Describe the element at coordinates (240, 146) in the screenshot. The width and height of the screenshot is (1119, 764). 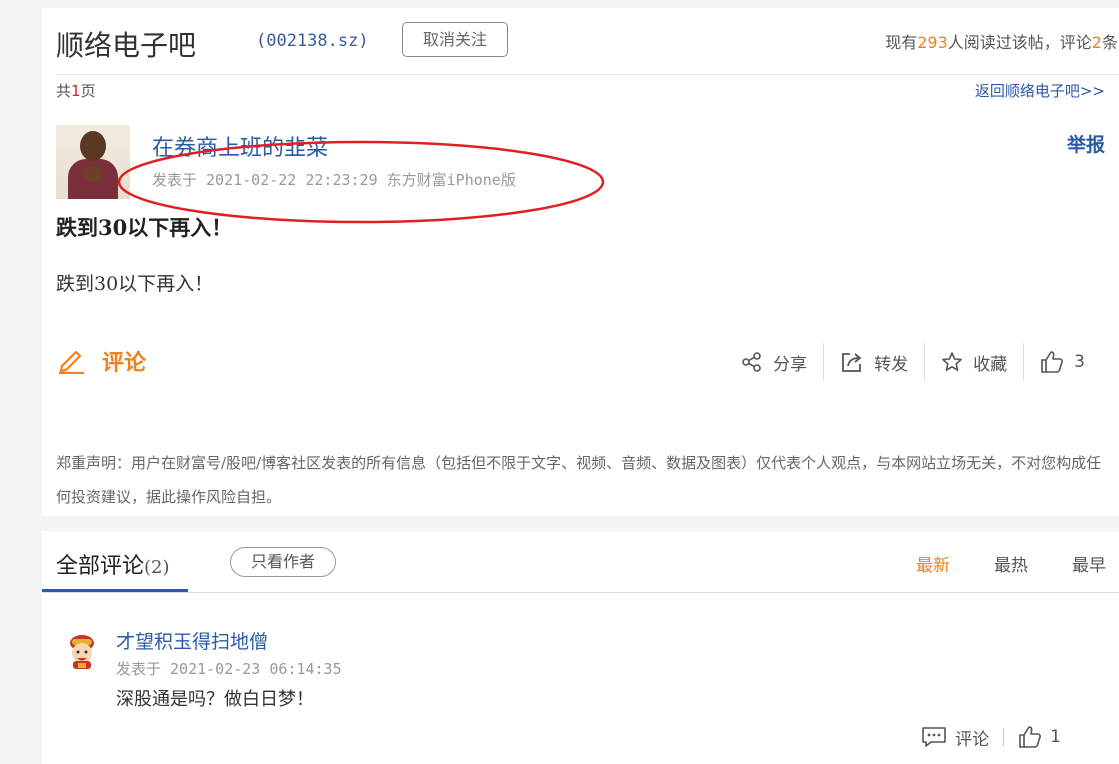
I see `post-author-link: 在券商上班的韭菜` at that location.